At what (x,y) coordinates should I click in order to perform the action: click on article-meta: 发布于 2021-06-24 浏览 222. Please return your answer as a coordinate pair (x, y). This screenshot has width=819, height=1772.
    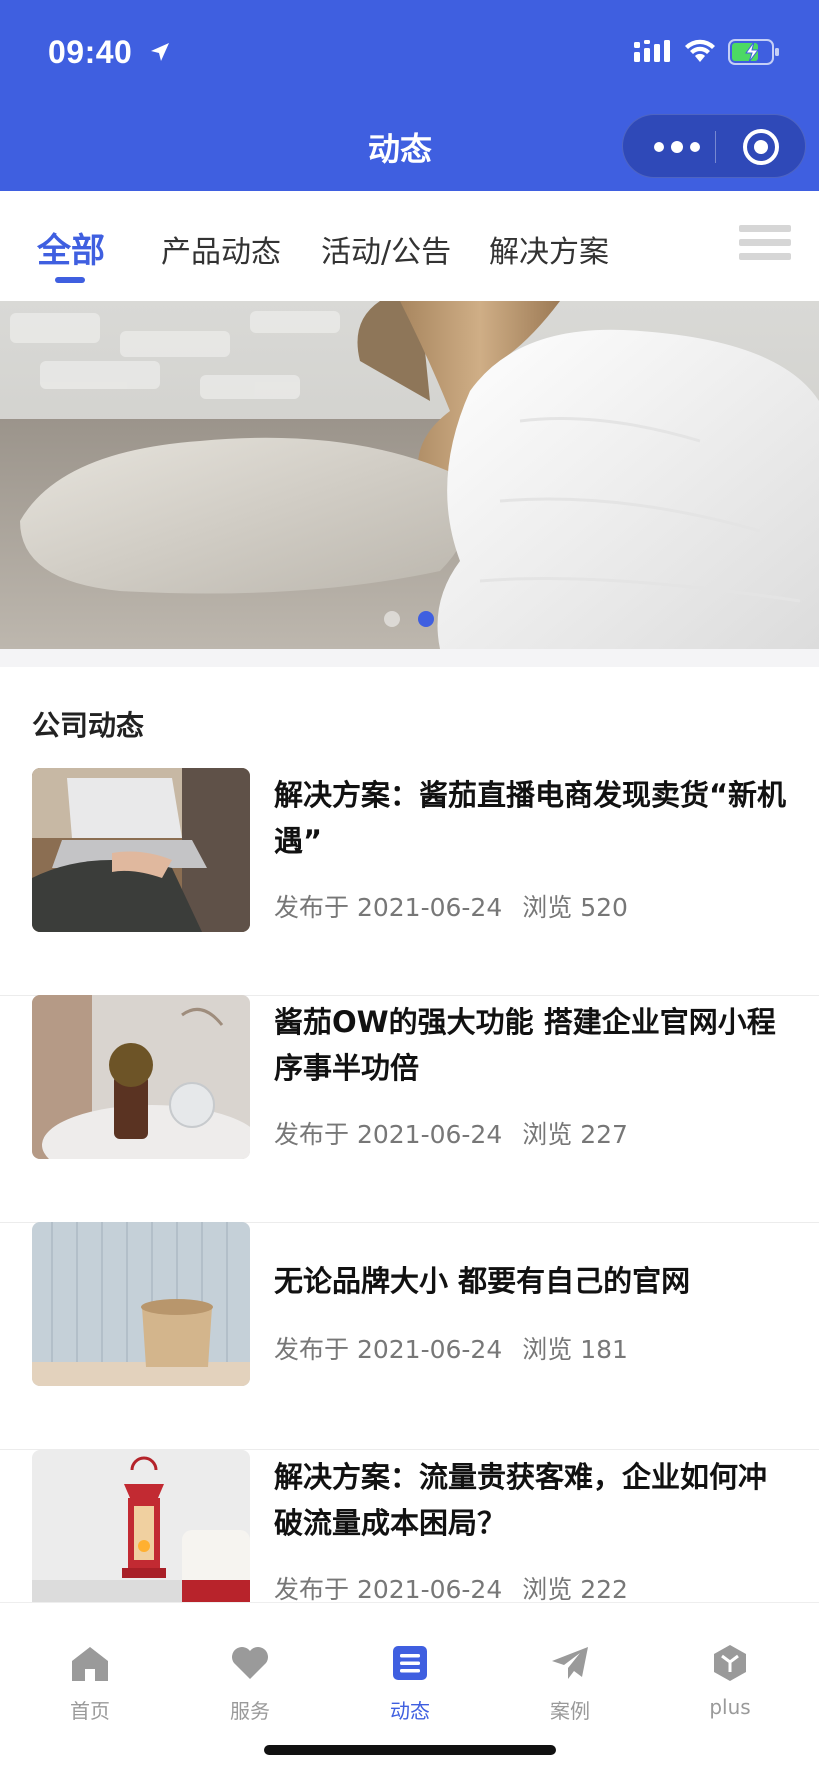
    Looking at the image, I should click on (451, 1588).